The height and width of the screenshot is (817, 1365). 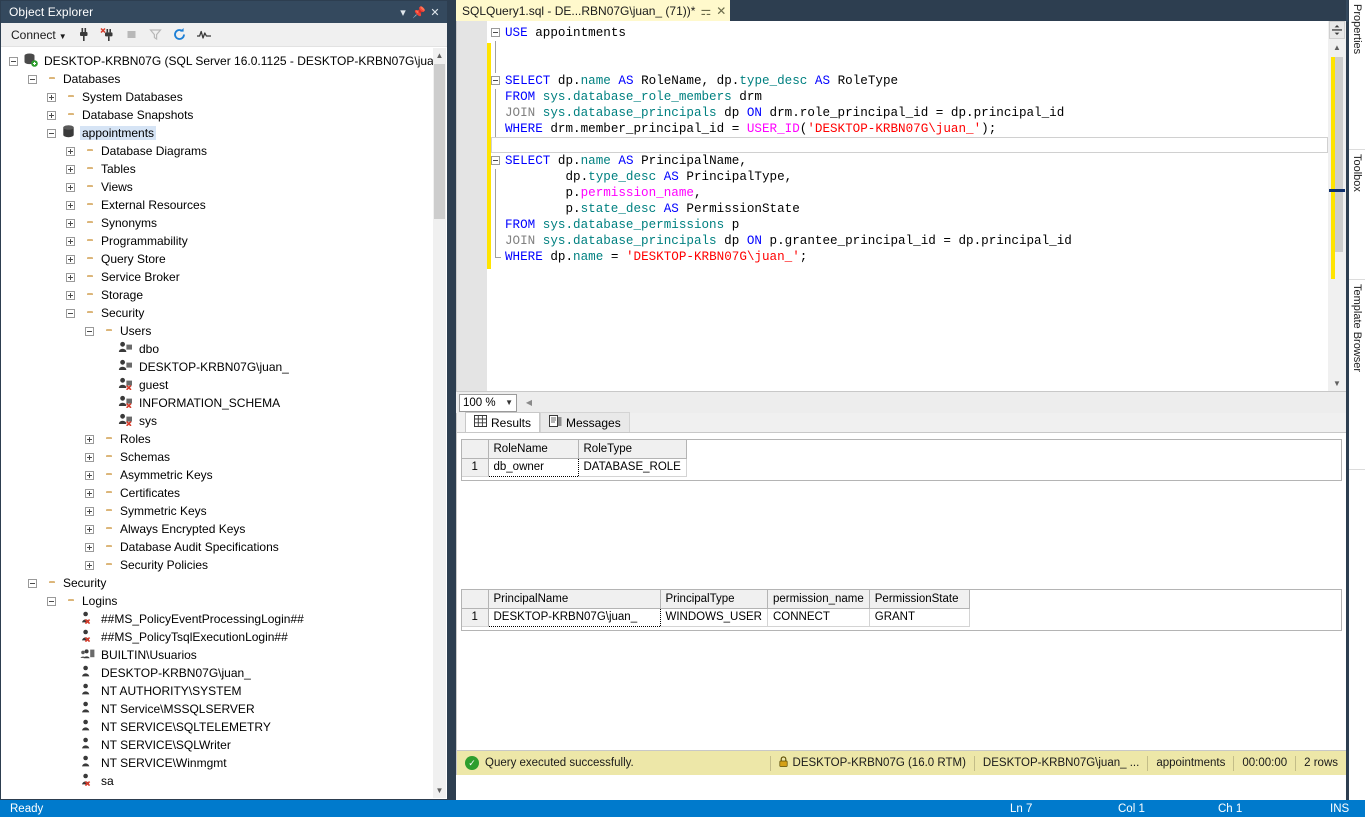 What do you see at coordinates (217, 151) in the screenshot?
I see `tree-node: Database Diagrams` at bounding box center [217, 151].